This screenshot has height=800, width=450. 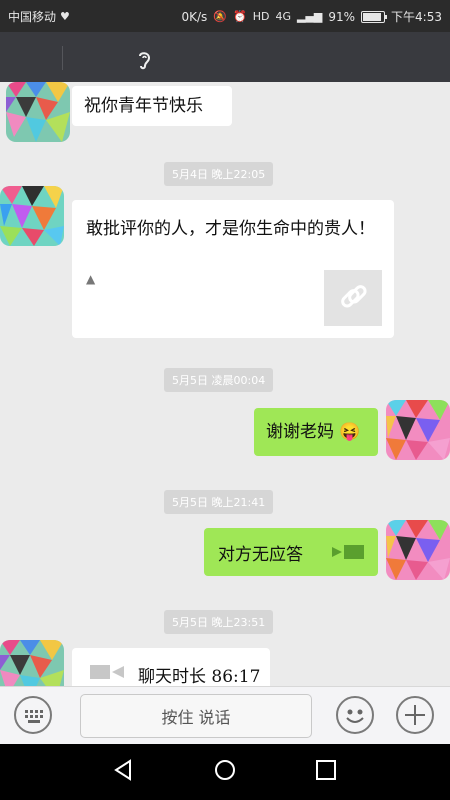 I want to click on mute-icon: 🔕, so click(x=220, y=16).